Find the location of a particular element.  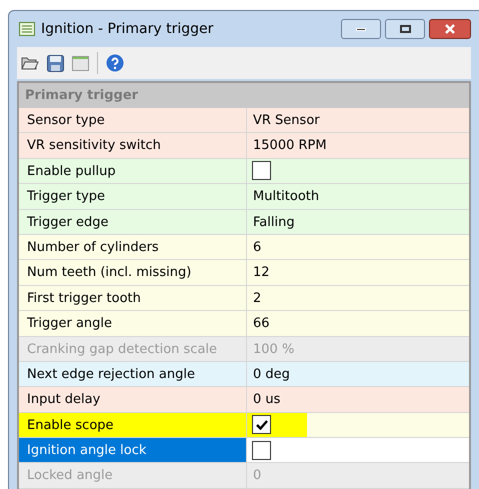

value-cell: 0 deg is located at coordinates (271, 374).